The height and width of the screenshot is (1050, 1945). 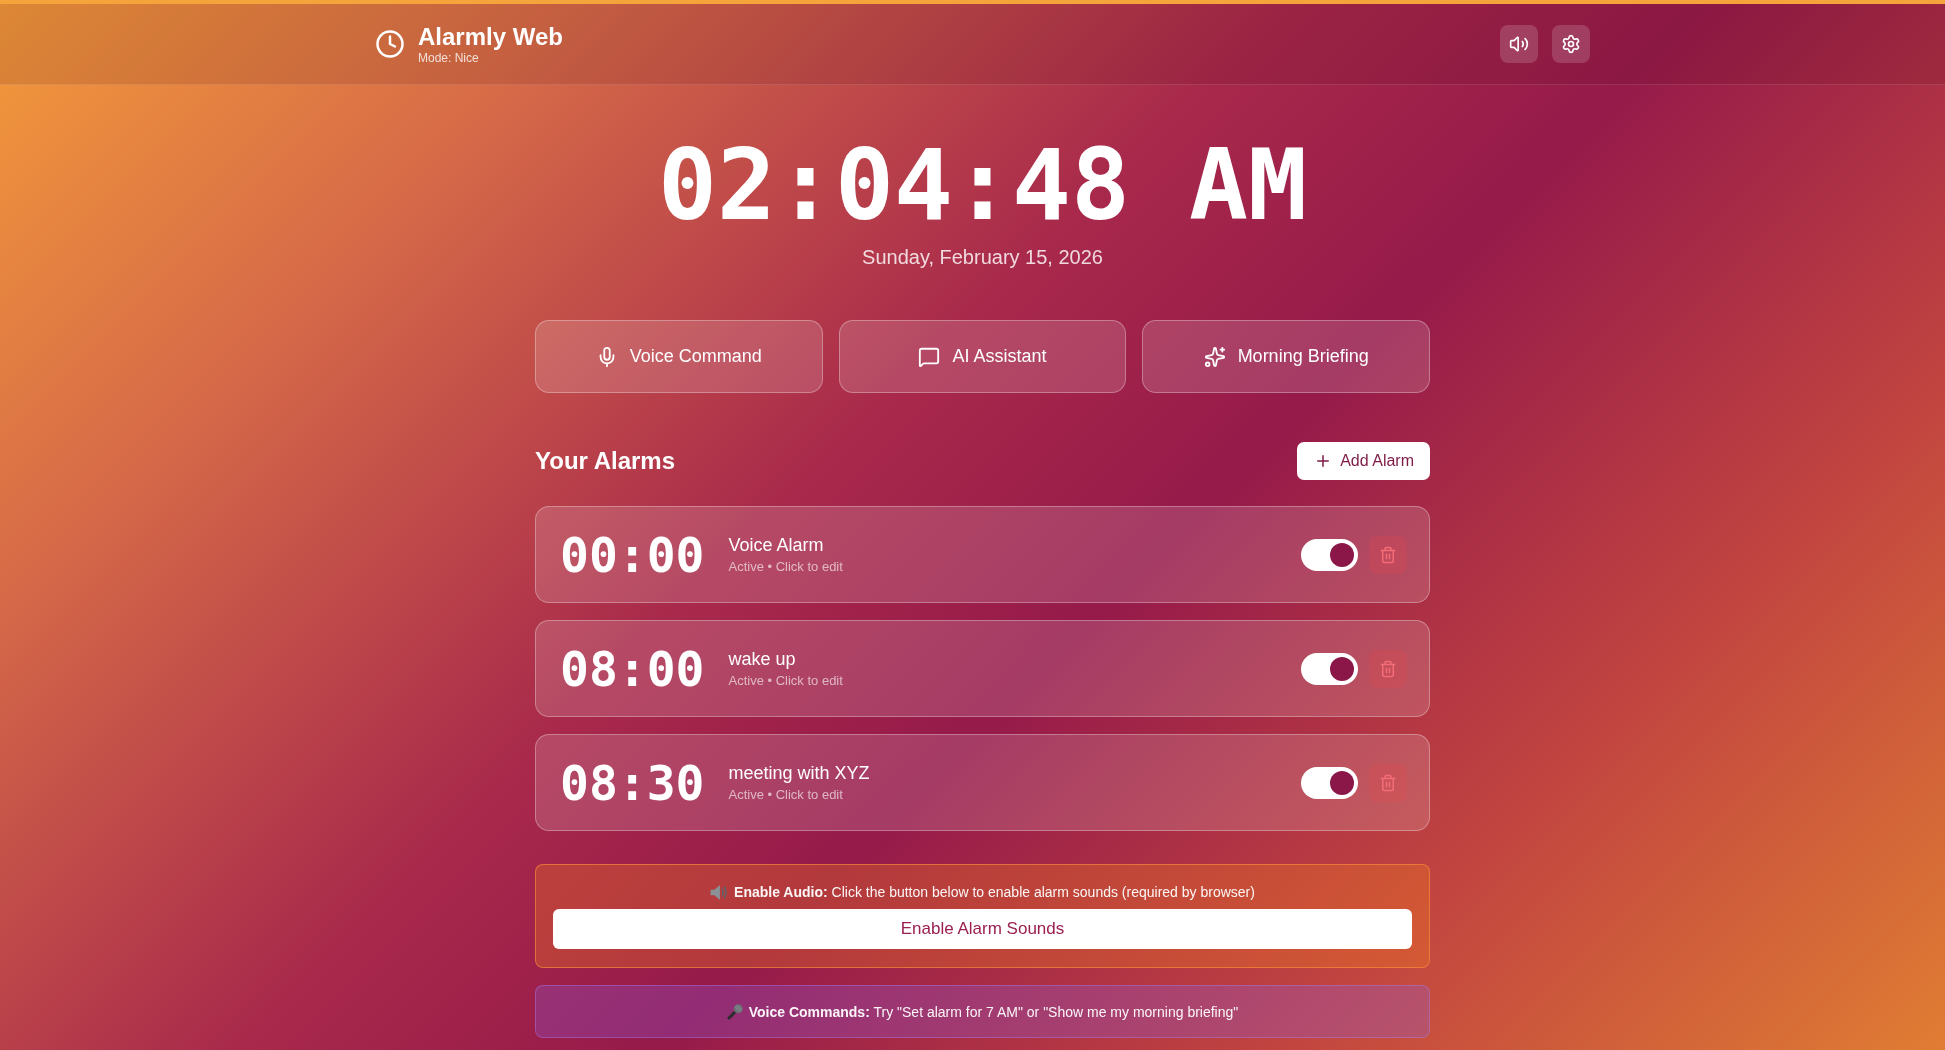 I want to click on clock-time: 02:04:48 AM, so click(x=982, y=185).